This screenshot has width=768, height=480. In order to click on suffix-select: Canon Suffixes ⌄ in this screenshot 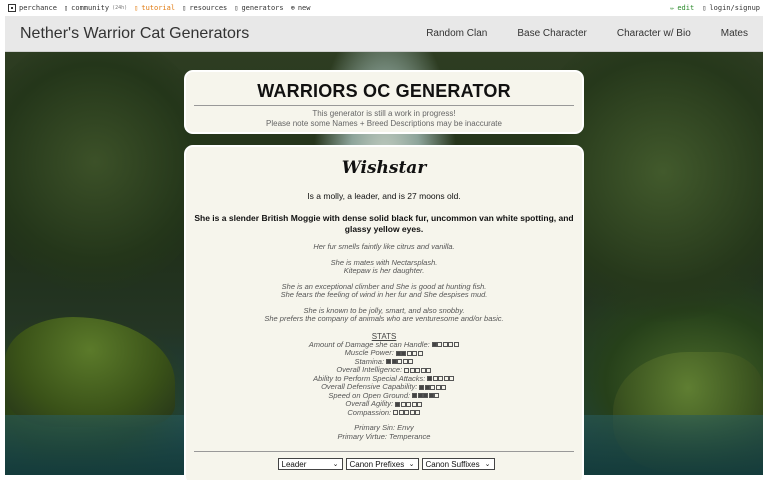, I will do `click(458, 464)`.